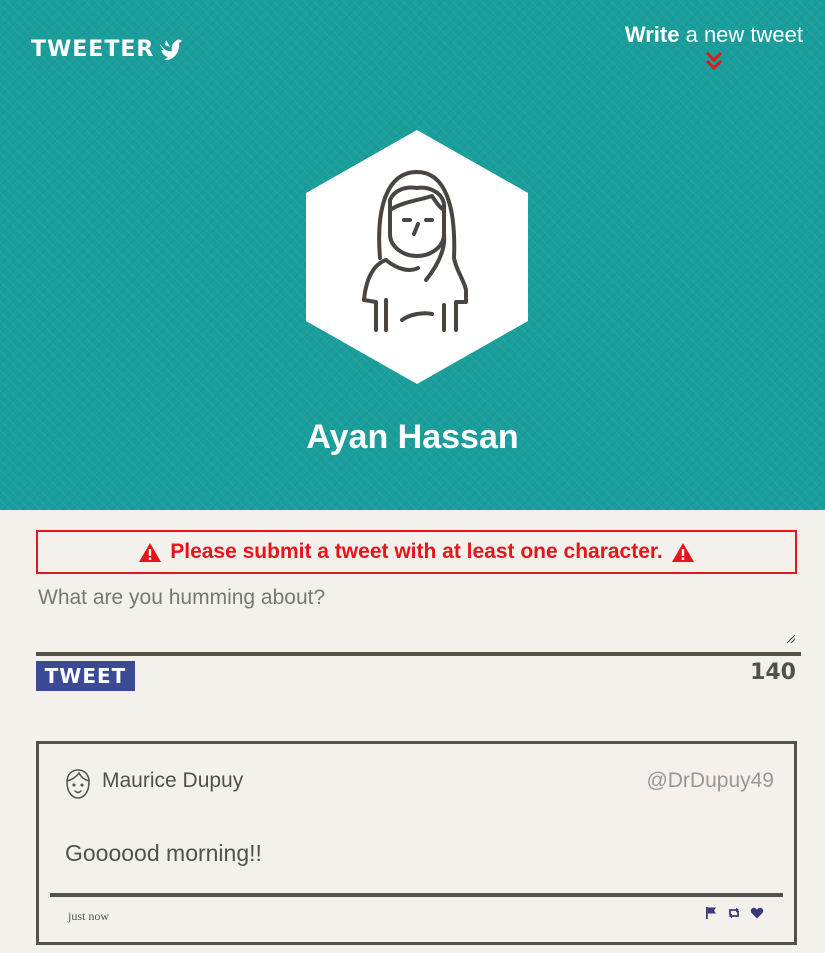 The height and width of the screenshot is (953, 825). Describe the element at coordinates (773, 672) in the screenshot. I see `character-counter: 140` at that location.